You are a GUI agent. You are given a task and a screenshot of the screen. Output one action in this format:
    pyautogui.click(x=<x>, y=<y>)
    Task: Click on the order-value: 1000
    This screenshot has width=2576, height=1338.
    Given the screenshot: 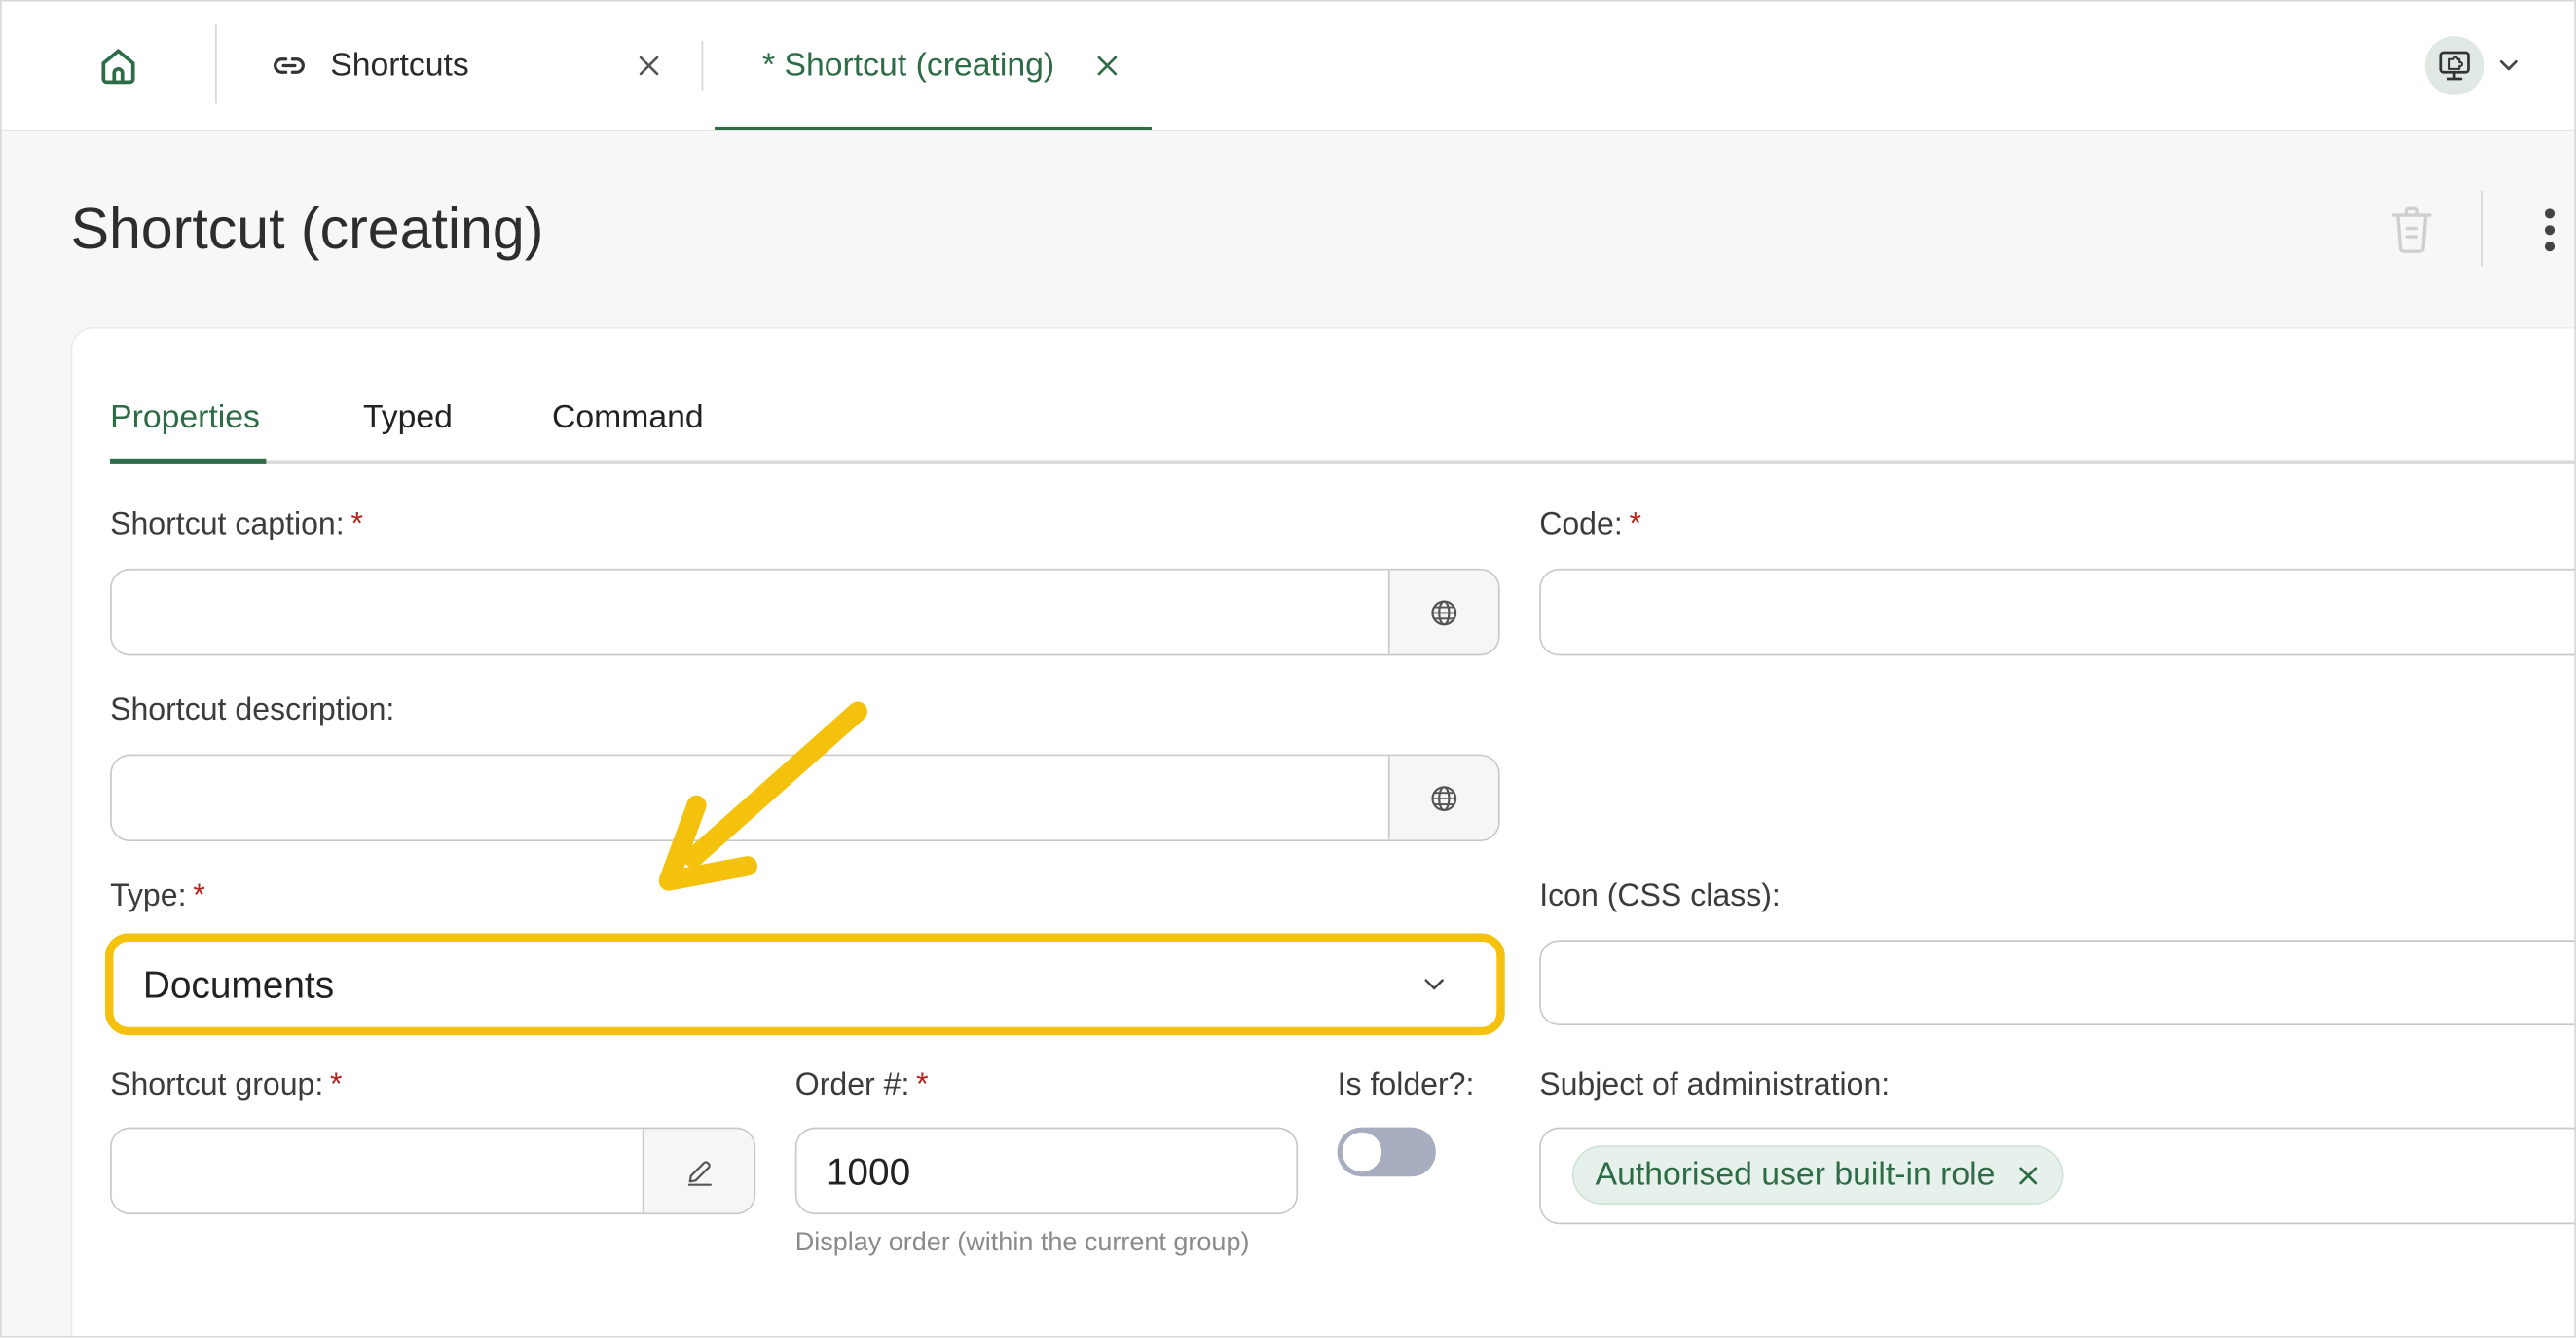 What is the action you would take?
    pyautogui.click(x=868, y=1172)
    